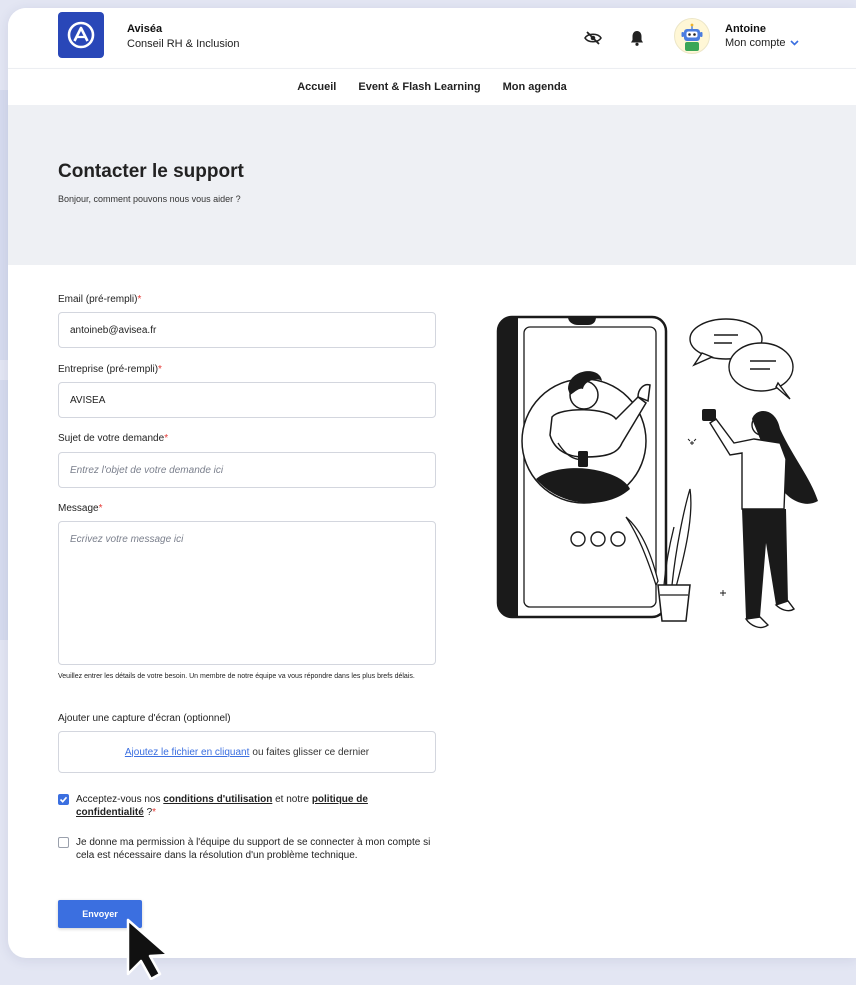 The height and width of the screenshot is (985, 856). What do you see at coordinates (316, 87) in the screenshot?
I see `nav-item-accueil: Accueil` at bounding box center [316, 87].